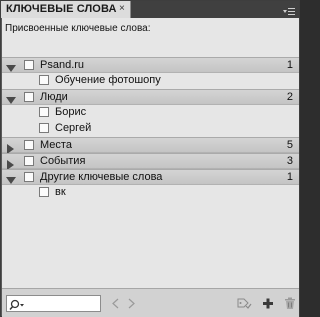 The height and width of the screenshot is (317, 320). Describe the element at coordinates (78, 28) in the screenshot. I see `assigned-keywords-label: Присвоенные ключевые слова:` at that location.